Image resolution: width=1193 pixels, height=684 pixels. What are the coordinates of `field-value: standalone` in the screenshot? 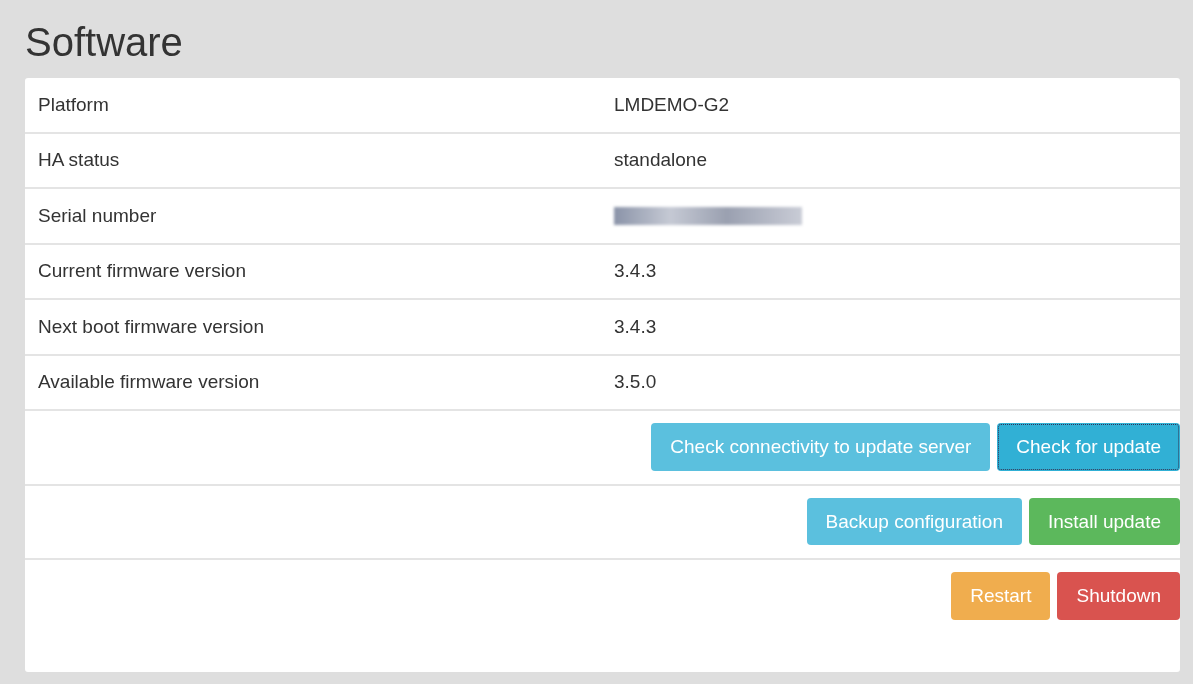 It's located at (660, 160).